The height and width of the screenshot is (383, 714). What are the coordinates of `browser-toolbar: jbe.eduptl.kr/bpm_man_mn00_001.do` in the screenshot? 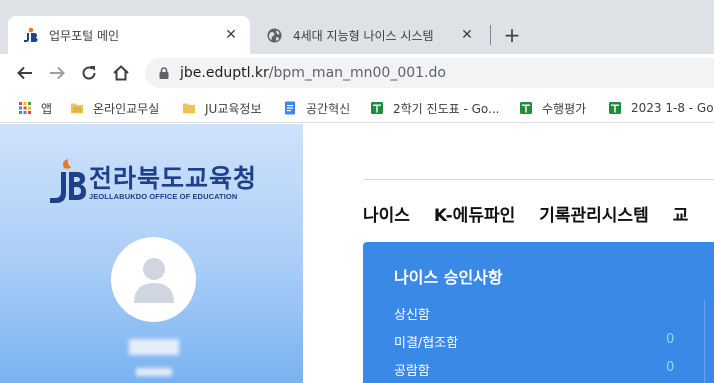 It's located at (357, 73).